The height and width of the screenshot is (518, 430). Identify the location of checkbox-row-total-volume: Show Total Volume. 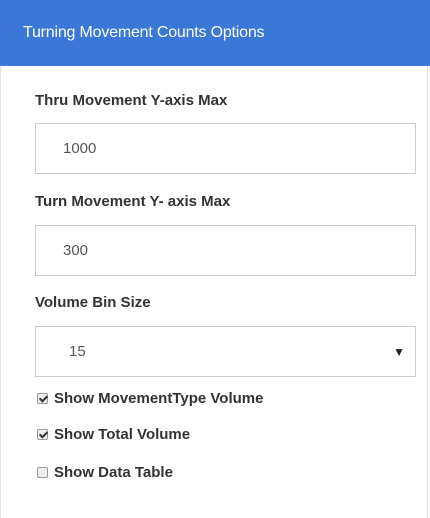
(113, 434).